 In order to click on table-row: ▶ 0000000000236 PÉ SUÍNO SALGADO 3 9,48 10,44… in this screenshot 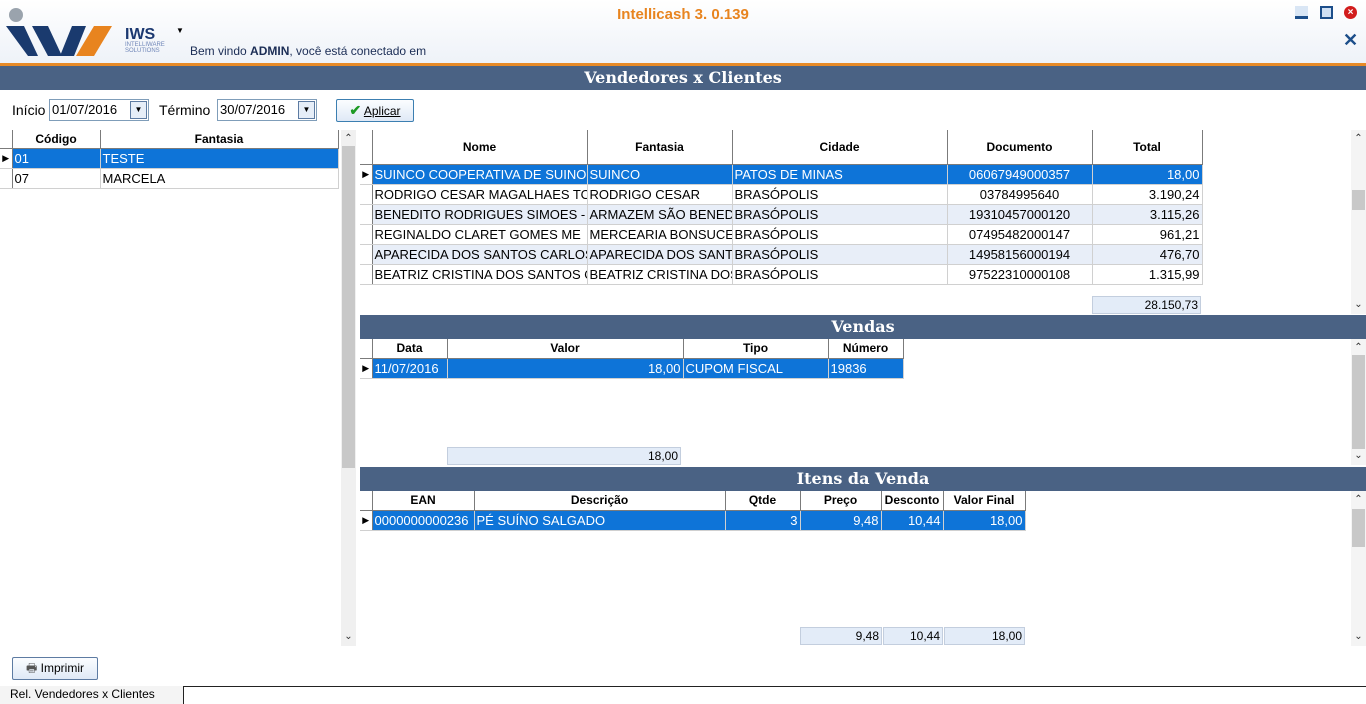, I will do `click(693, 520)`.